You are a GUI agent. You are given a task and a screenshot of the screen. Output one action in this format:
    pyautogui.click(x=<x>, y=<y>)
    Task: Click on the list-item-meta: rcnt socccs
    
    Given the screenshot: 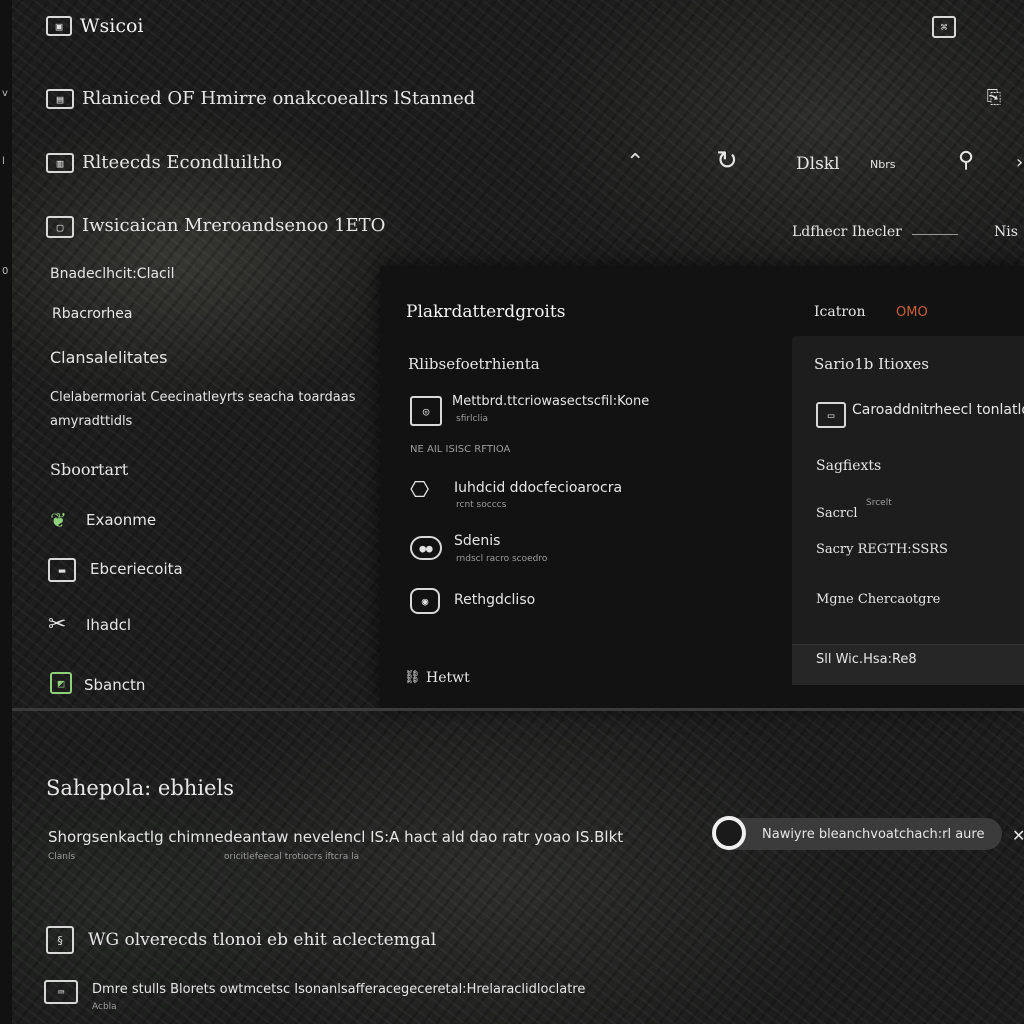 What is the action you would take?
    pyautogui.click(x=481, y=505)
    